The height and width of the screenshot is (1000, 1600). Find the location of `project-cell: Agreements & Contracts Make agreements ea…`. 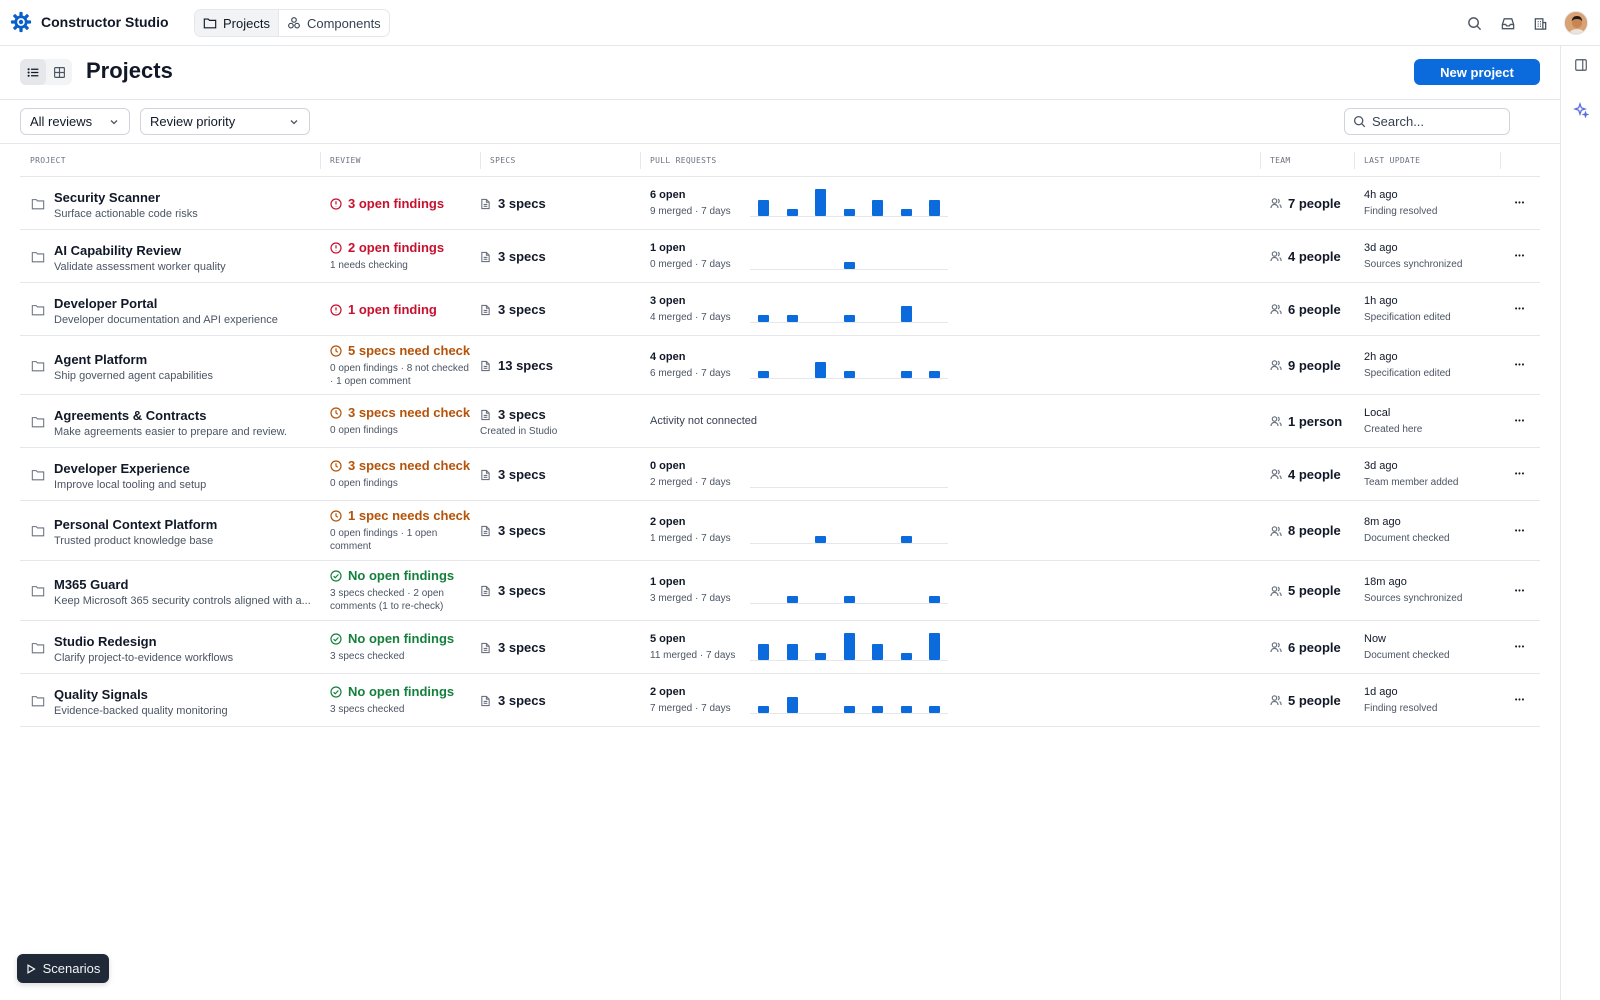

project-cell: Agreements & Contracts Make agreements ea… is located at coordinates (184, 423).